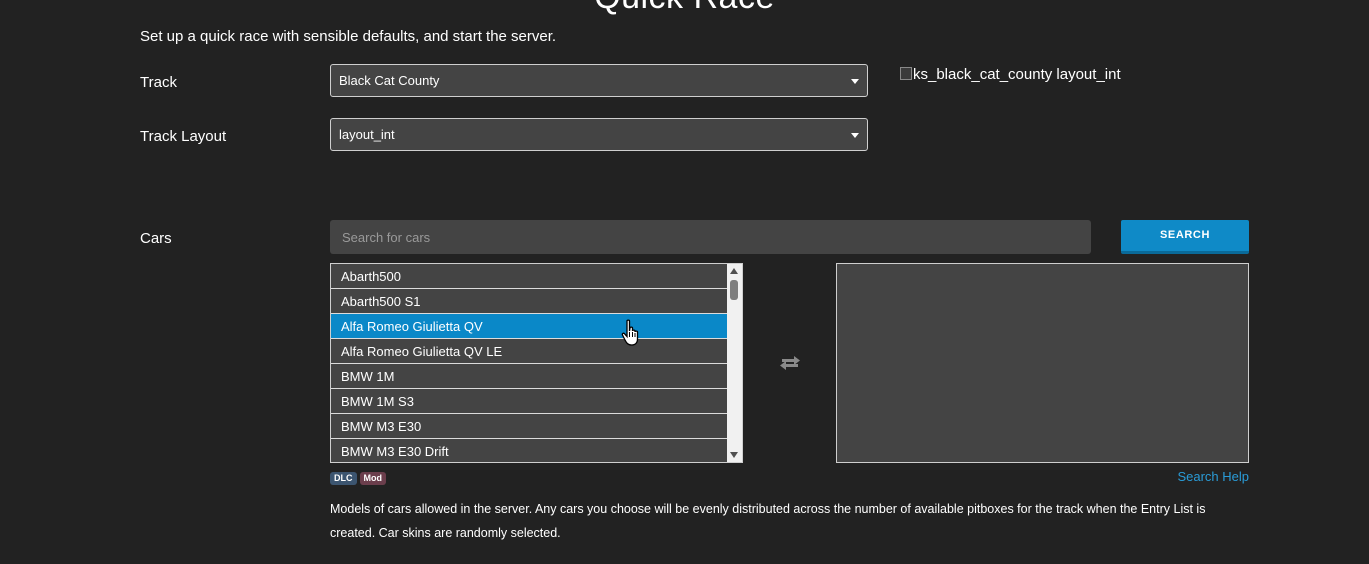 The image size is (1369, 564). Describe the element at coordinates (529, 276) in the screenshot. I see `car-list-item: Abarth500` at that location.